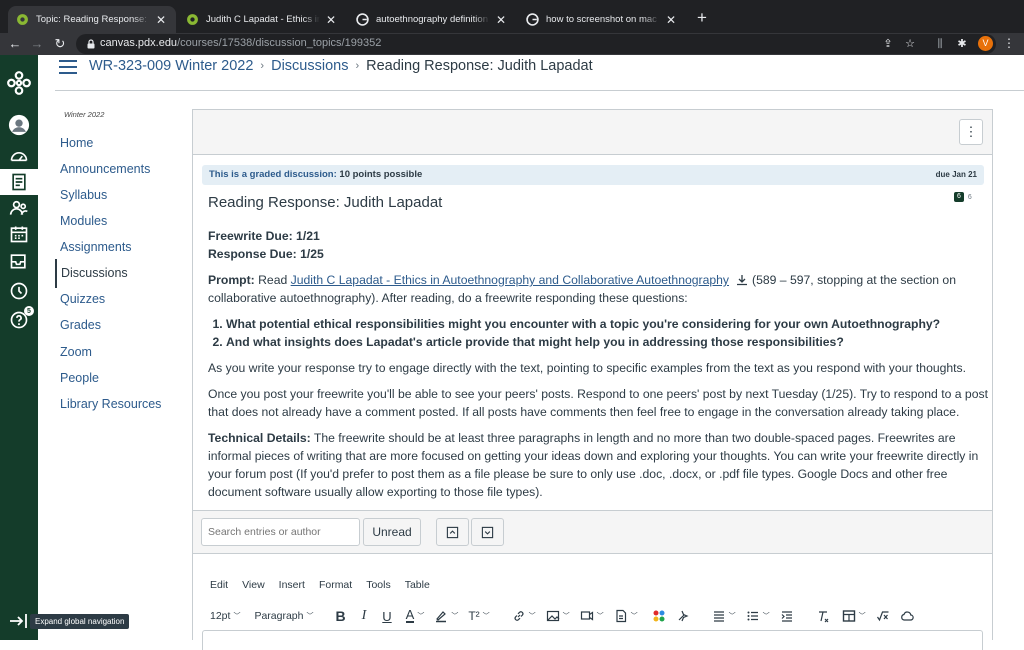 The width and height of the screenshot is (1024, 650). Describe the element at coordinates (19, 320) in the screenshot. I see `help-icon` at that location.